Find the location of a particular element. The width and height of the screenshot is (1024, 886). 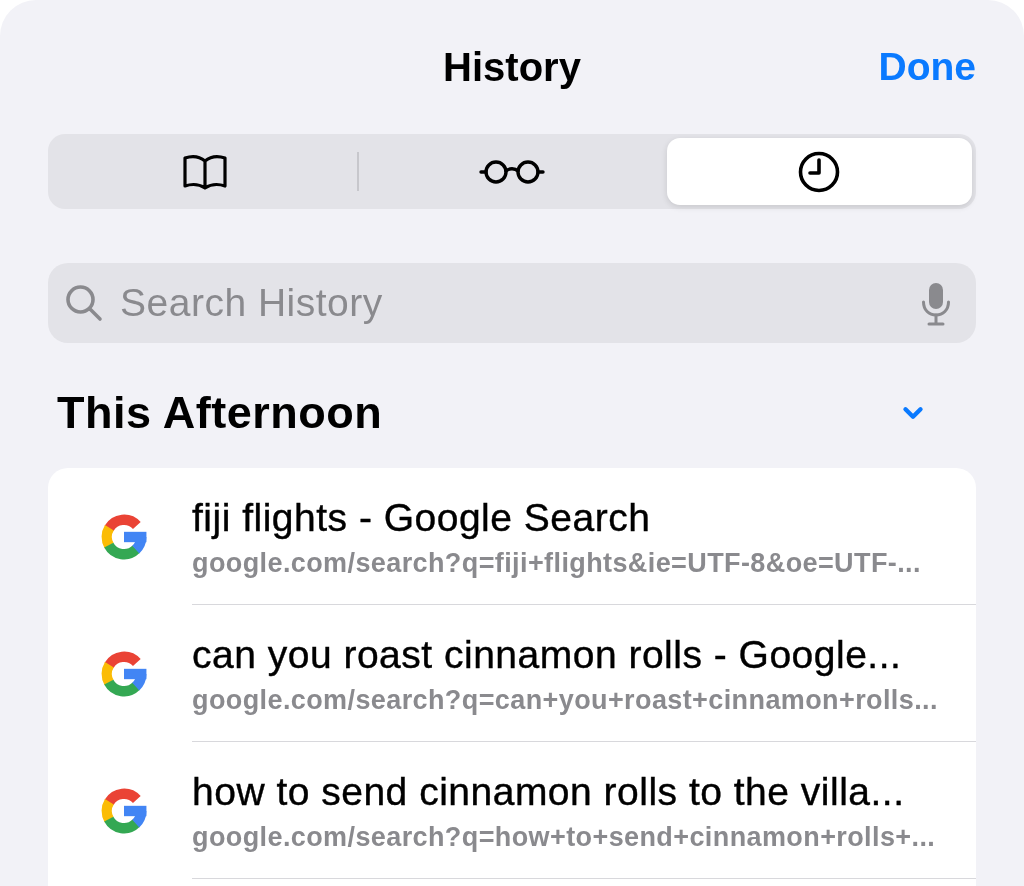

section-heading: This Afternoon is located at coordinates (220, 413).